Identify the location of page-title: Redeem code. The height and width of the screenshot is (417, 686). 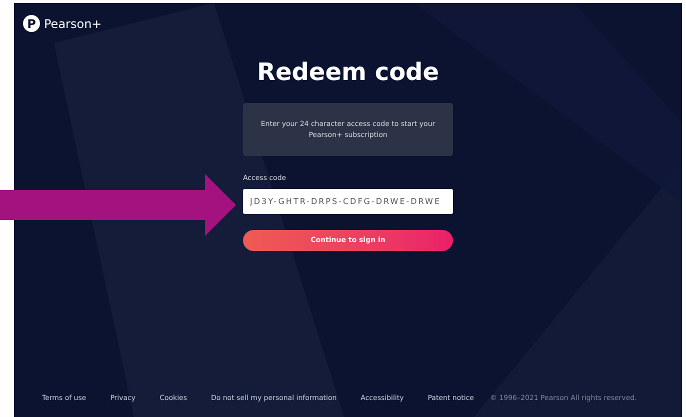
(348, 72).